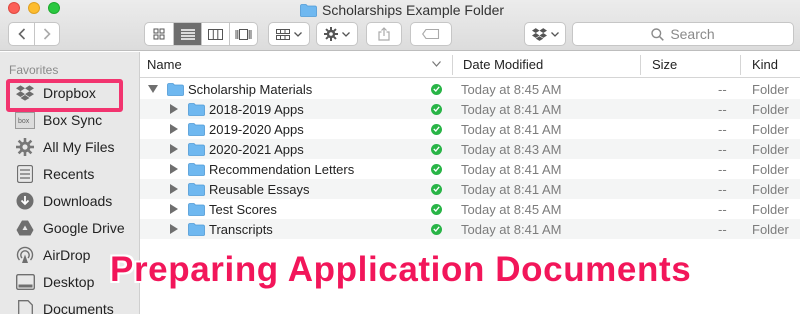 The image size is (800, 314). Describe the element at coordinates (64, 95) in the screenshot. I see `dropbox-highlight-box` at that location.